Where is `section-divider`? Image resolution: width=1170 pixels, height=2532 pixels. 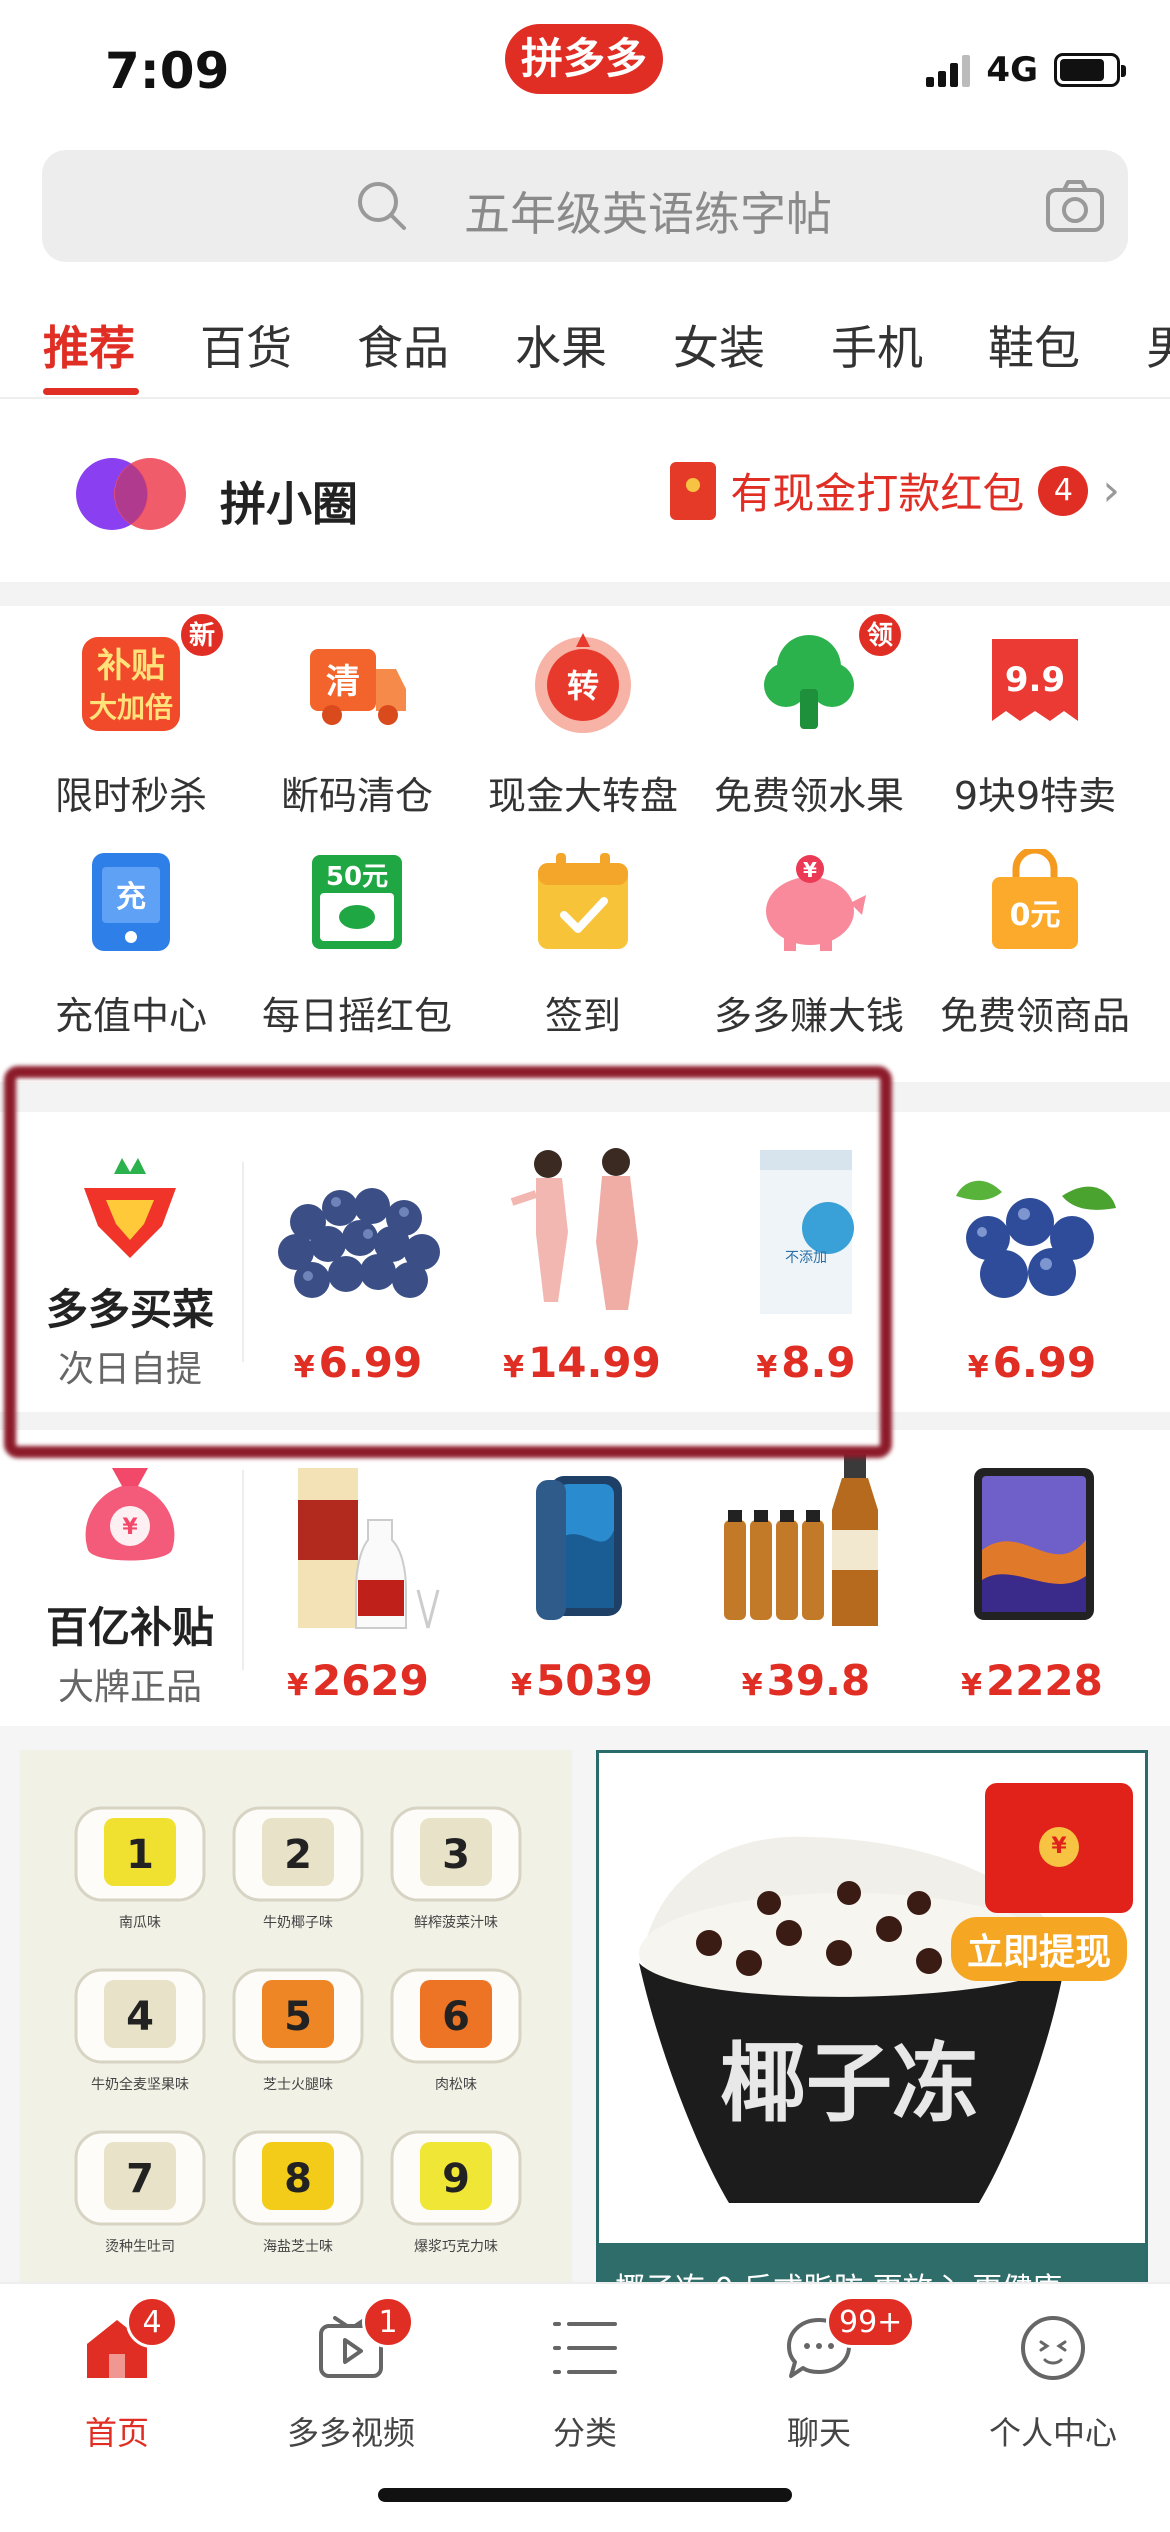 section-divider is located at coordinates (243, 1570).